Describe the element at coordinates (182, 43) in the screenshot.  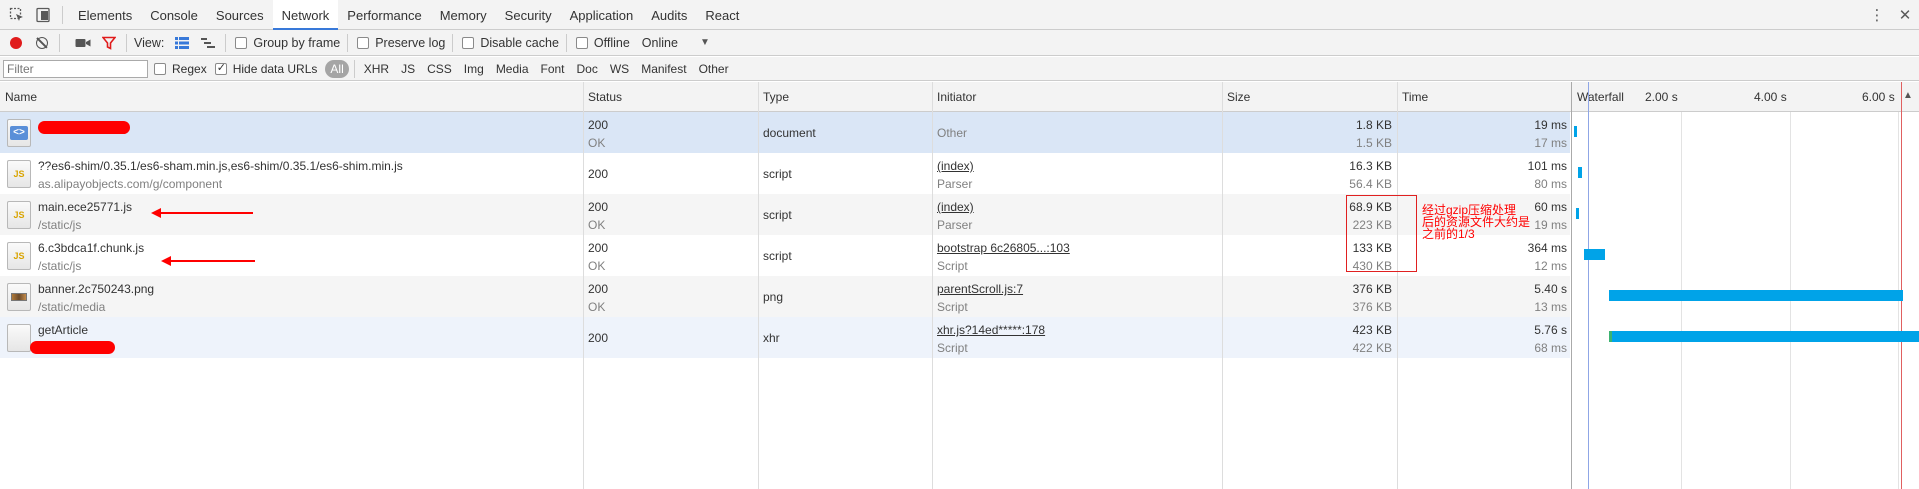
I see `large-rows-icon` at that location.